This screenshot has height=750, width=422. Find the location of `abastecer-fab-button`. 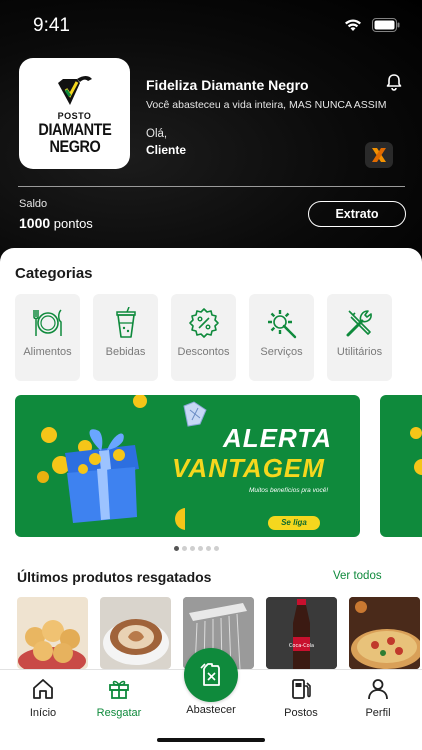

abastecer-fab-button is located at coordinates (211, 675).